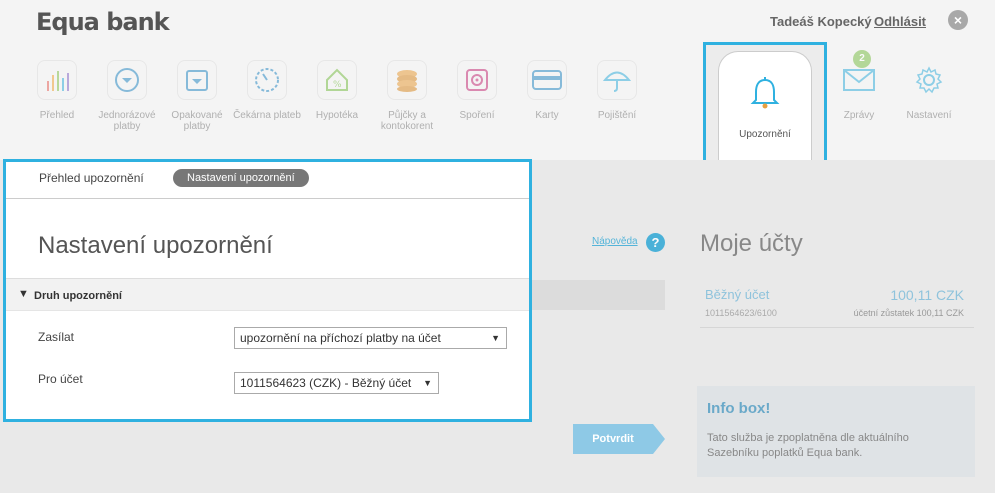 The image size is (995, 493). What do you see at coordinates (91, 178) in the screenshot?
I see `tab-overview: Přehled upozornění` at bounding box center [91, 178].